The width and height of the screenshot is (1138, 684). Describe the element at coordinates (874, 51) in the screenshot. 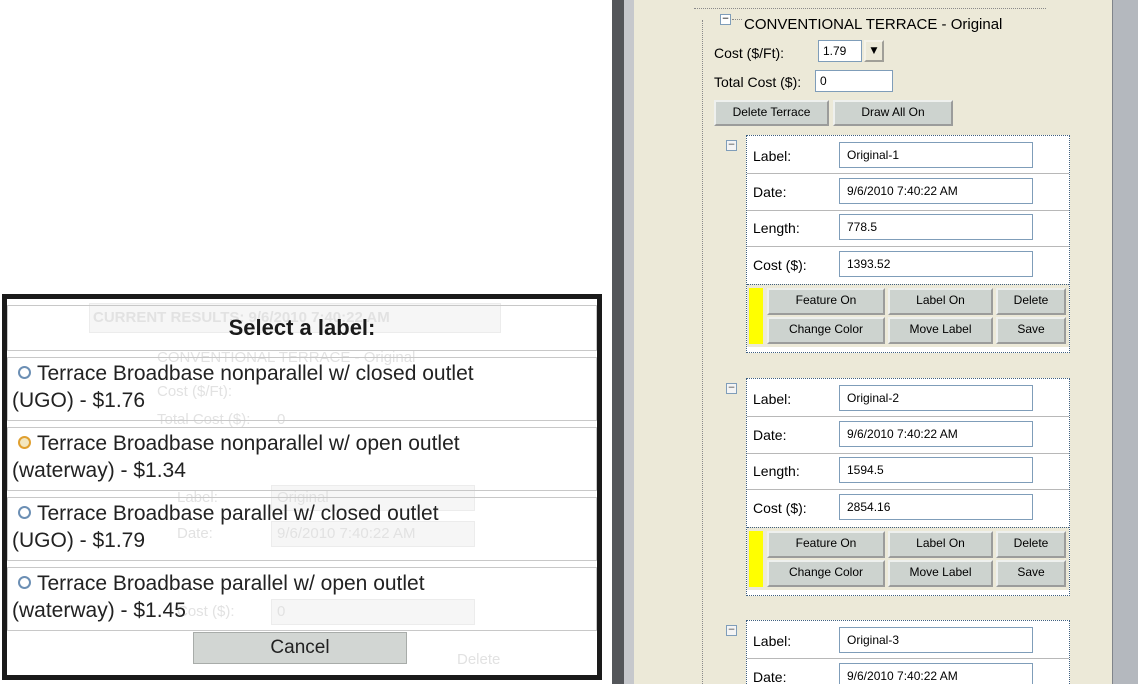

I see `dropdown-arrow-icon: ▼` at that location.